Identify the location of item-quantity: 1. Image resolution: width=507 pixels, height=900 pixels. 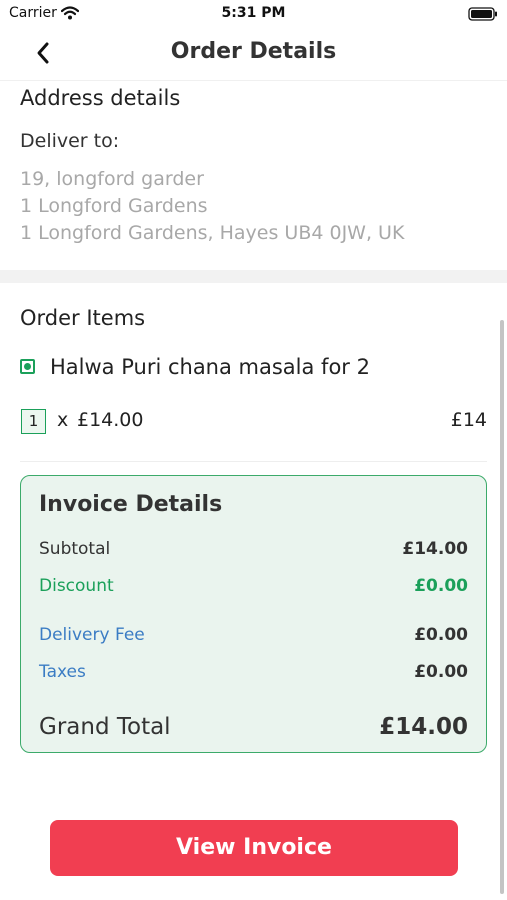
(33, 421).